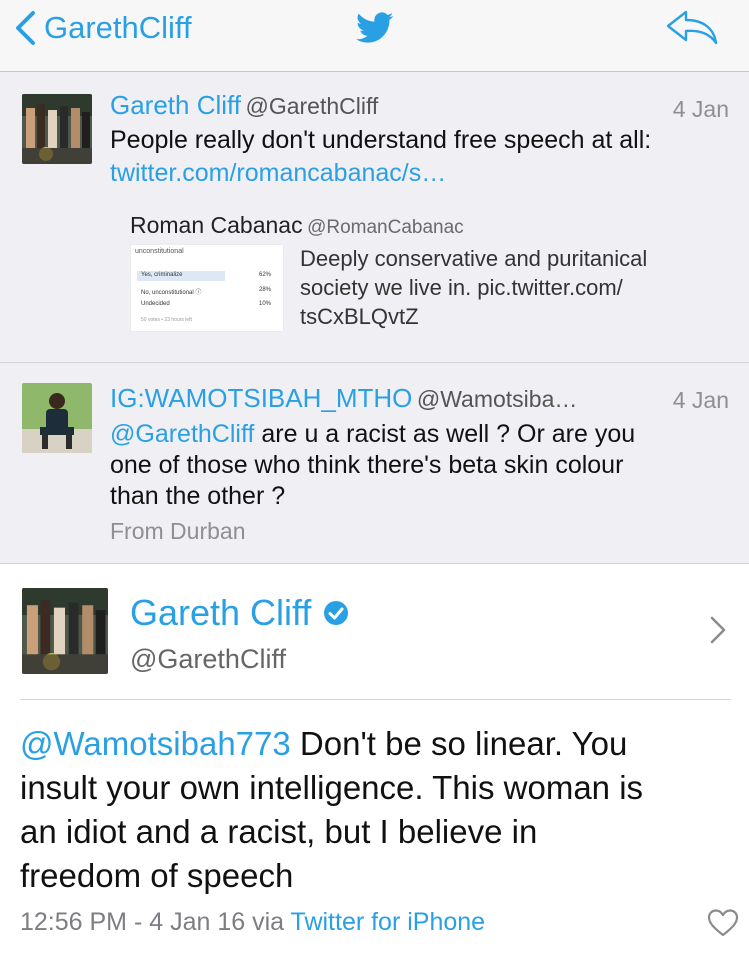 This screenshot has width=749, height=965. What do you see at coordinates (374, 632) in the screenshot?
I see `main-author-row: Gareth Cliff @GarethCliff` at bounding box center [374, 632].